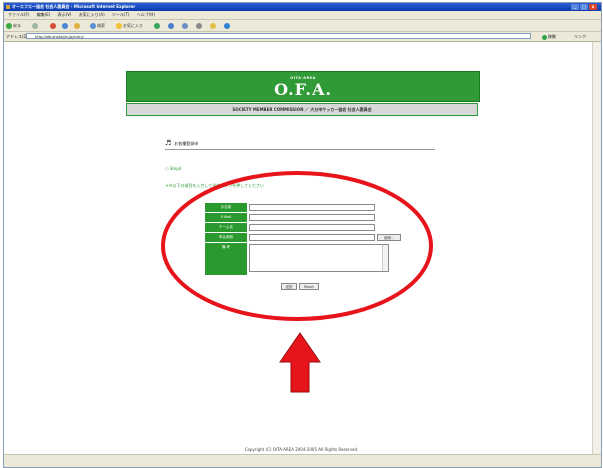 This screenshot has width=603, height=468. I want to click on address-input: http://ofa-shakaijin.jp/entry/, so click(278, 36).